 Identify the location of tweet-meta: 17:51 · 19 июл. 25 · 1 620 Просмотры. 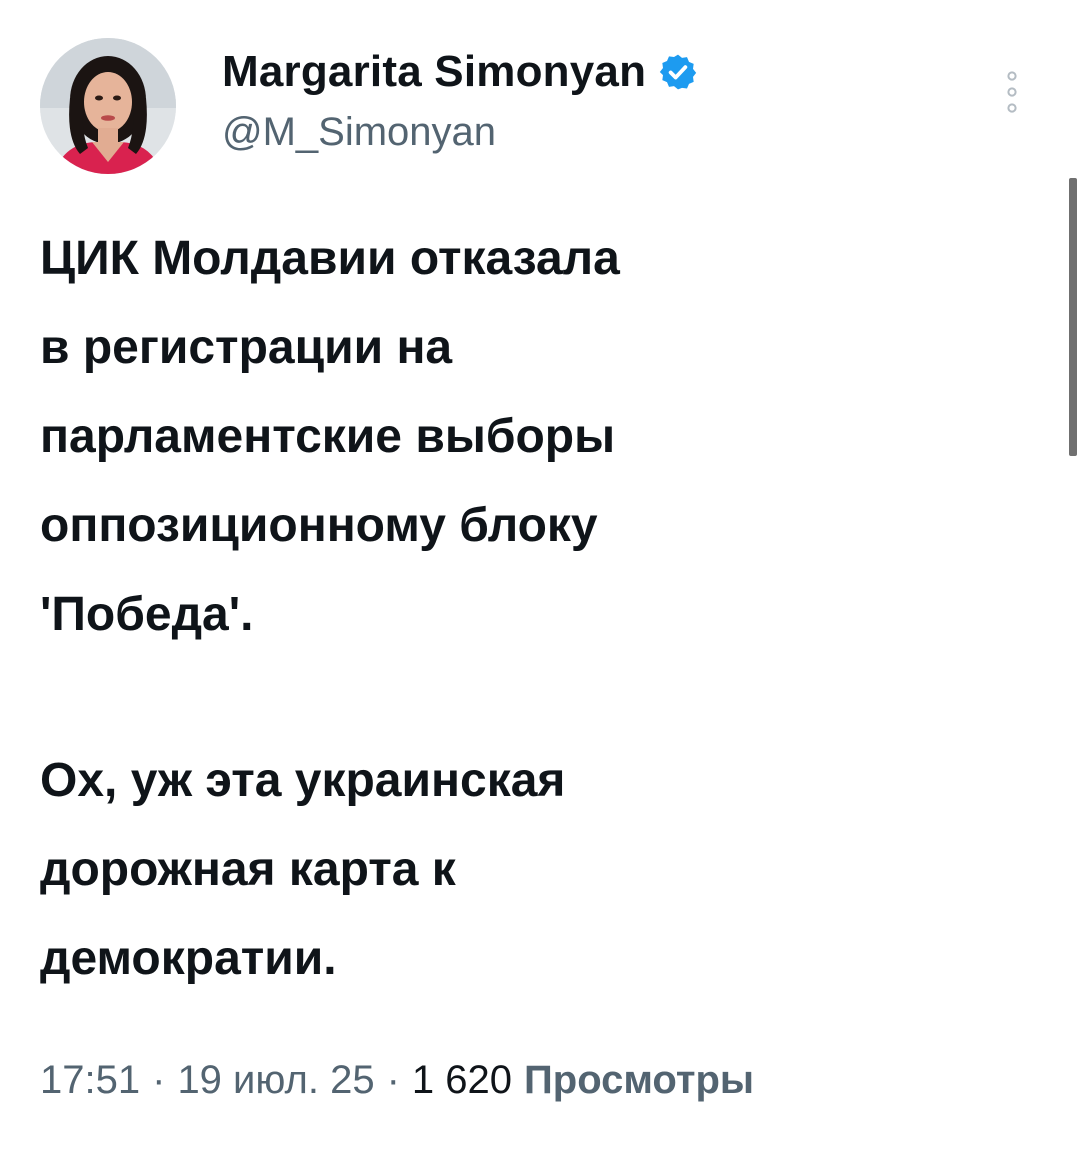
(397, 1080).